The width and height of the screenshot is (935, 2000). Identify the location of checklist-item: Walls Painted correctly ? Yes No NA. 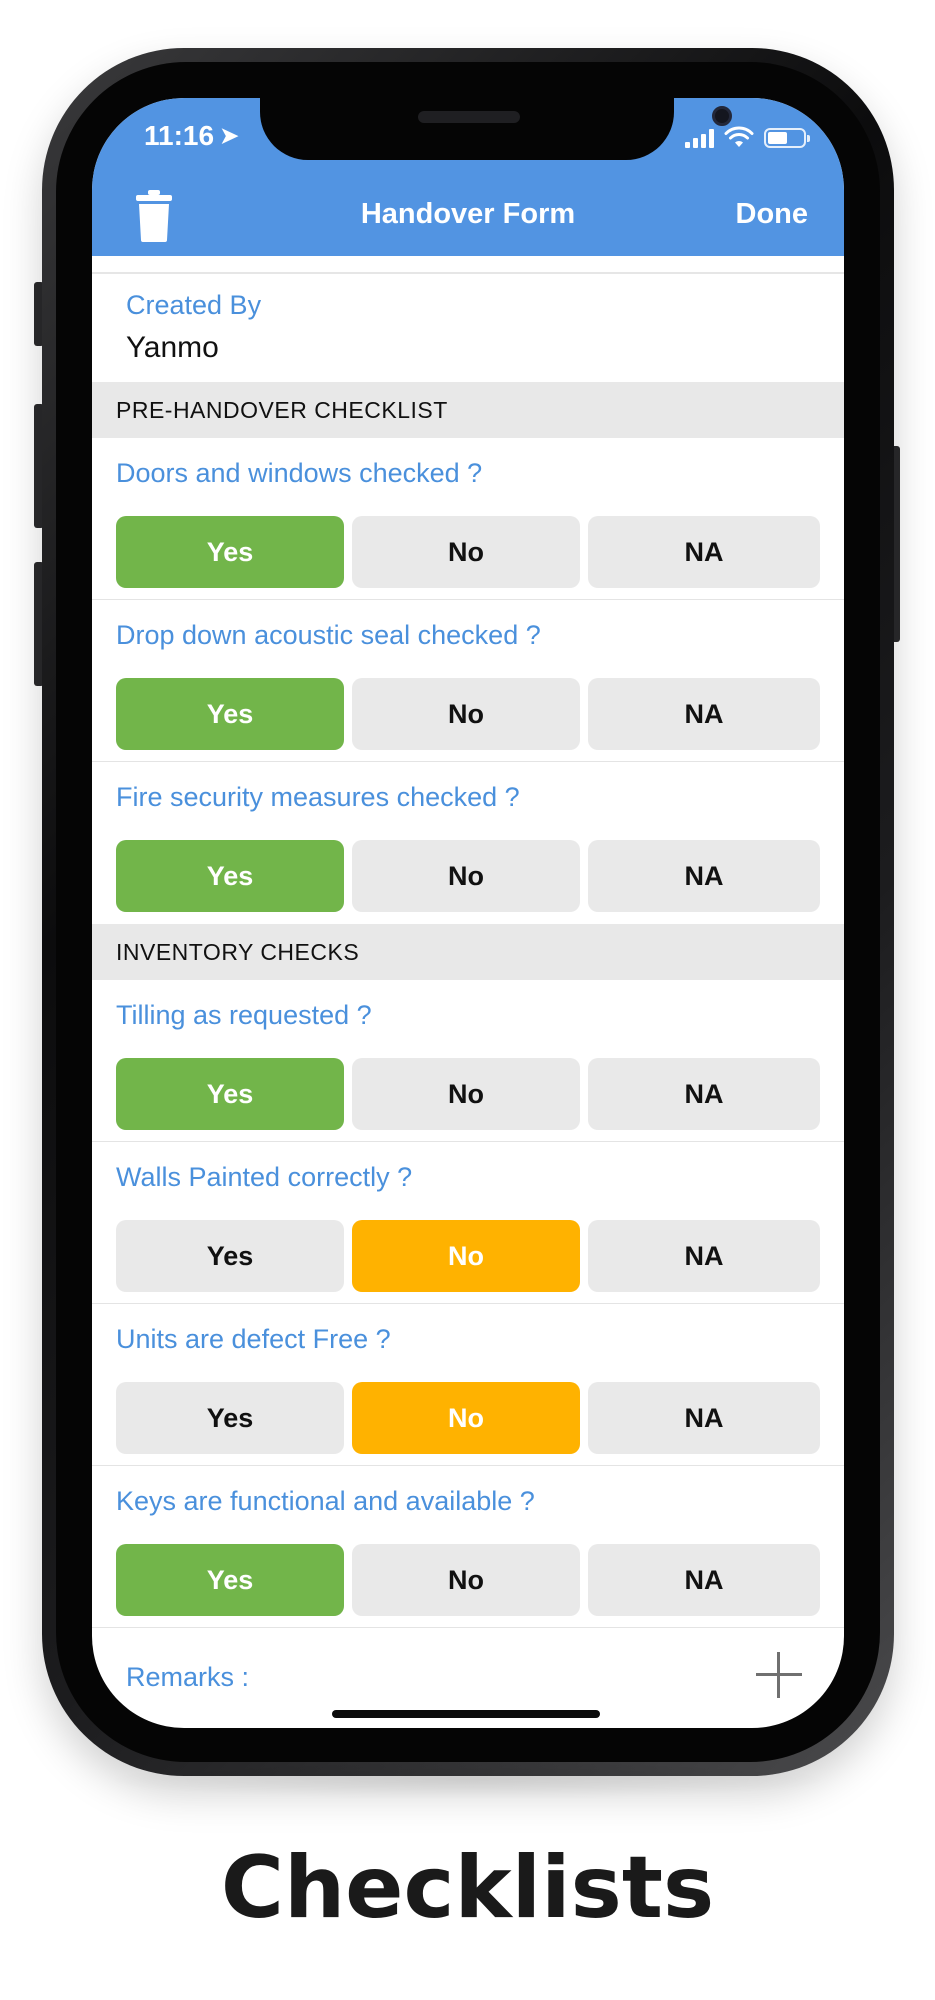
(468, 1223).